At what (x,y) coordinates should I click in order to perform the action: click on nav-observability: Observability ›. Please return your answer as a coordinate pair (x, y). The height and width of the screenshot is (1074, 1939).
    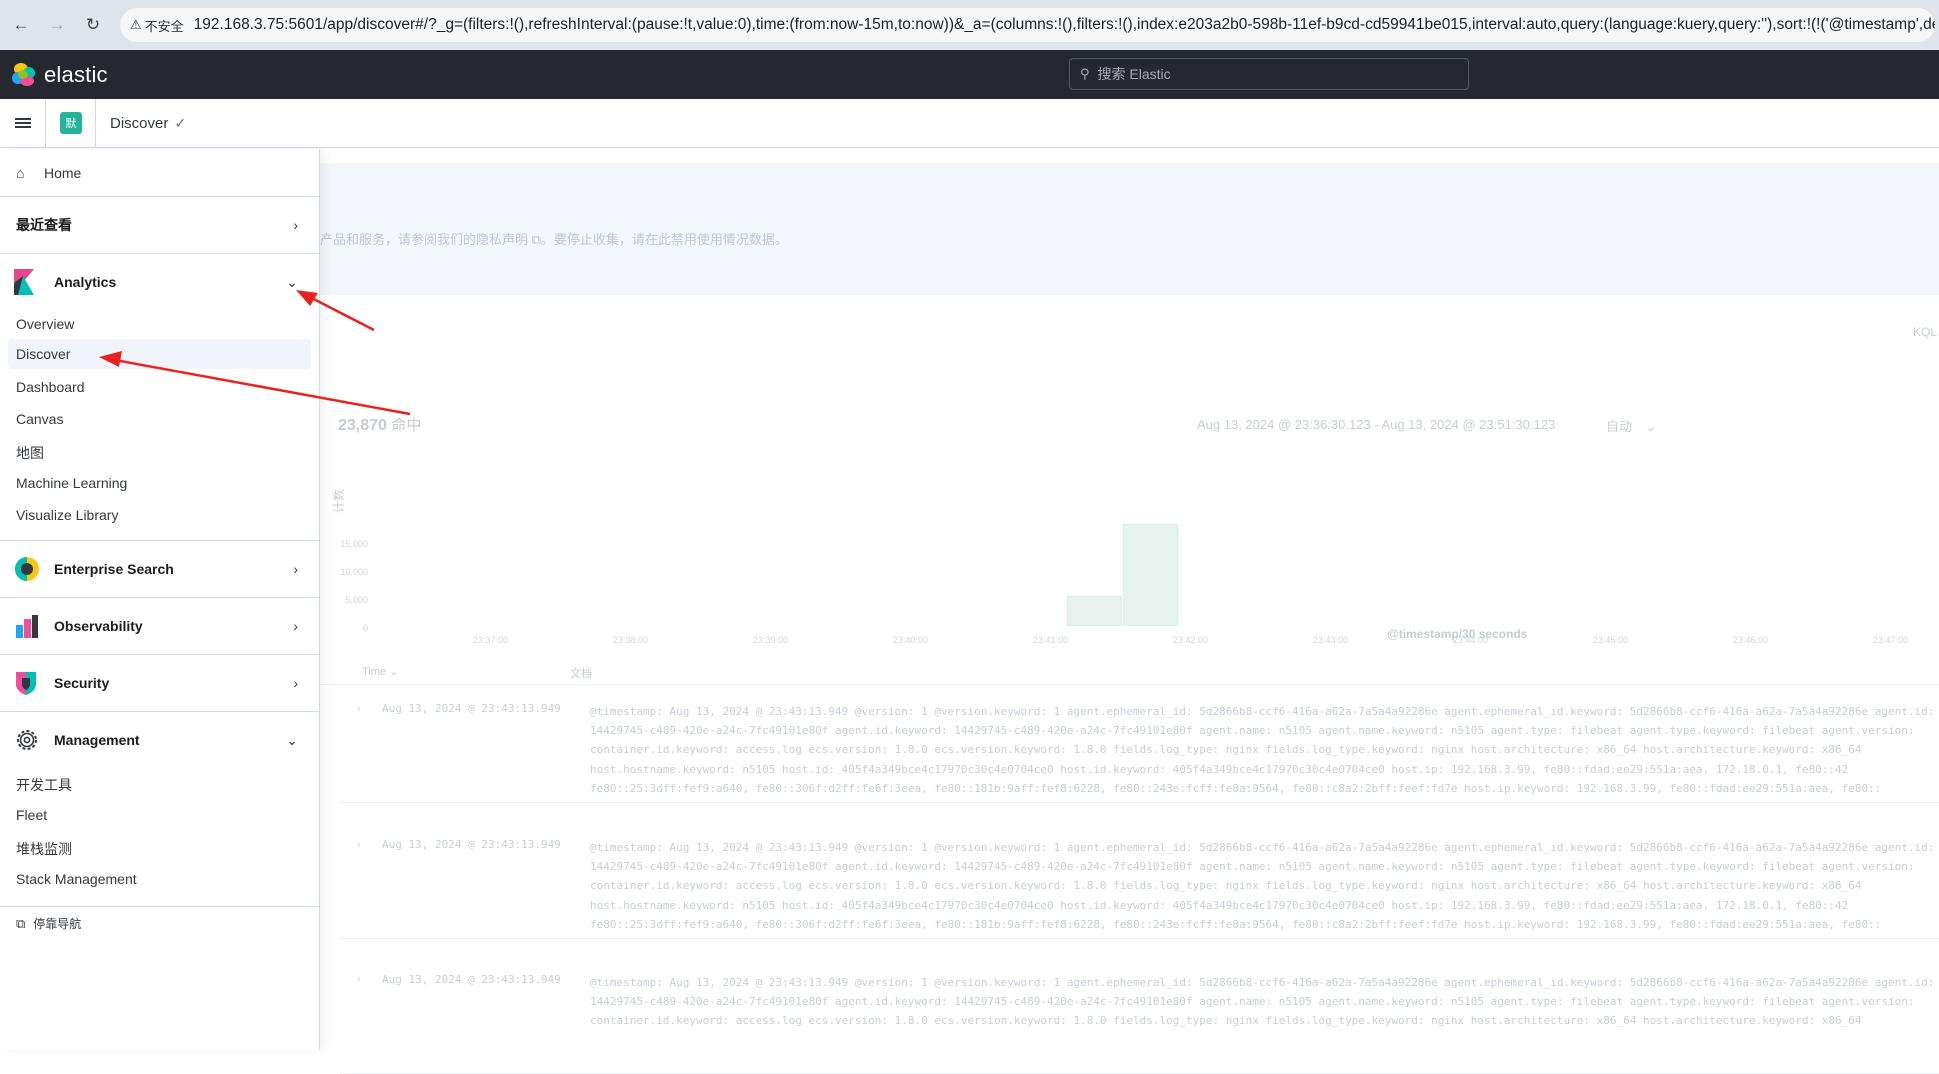
    Looking at the image, I should click on (160, 626).